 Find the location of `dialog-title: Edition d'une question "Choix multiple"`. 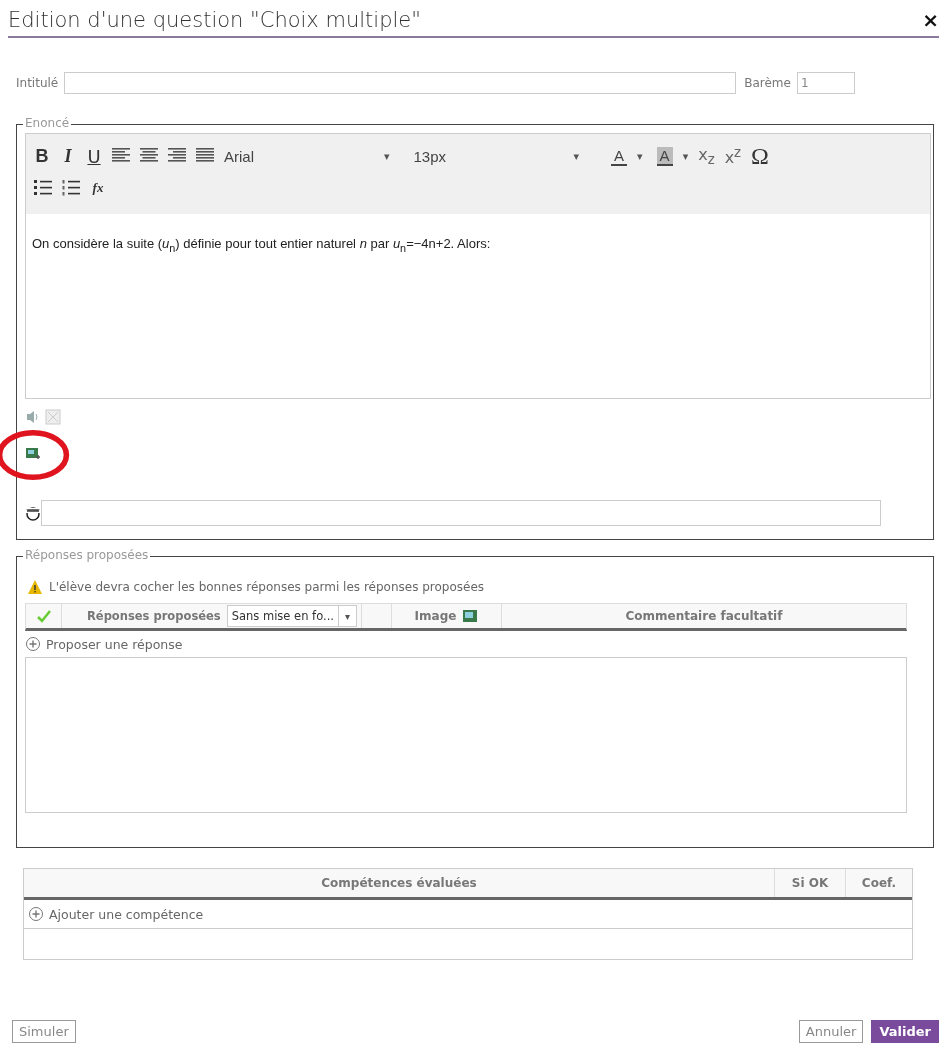

dialog-title: Edition d'une question "Choix multiple" is located at coordinates (214, 20).